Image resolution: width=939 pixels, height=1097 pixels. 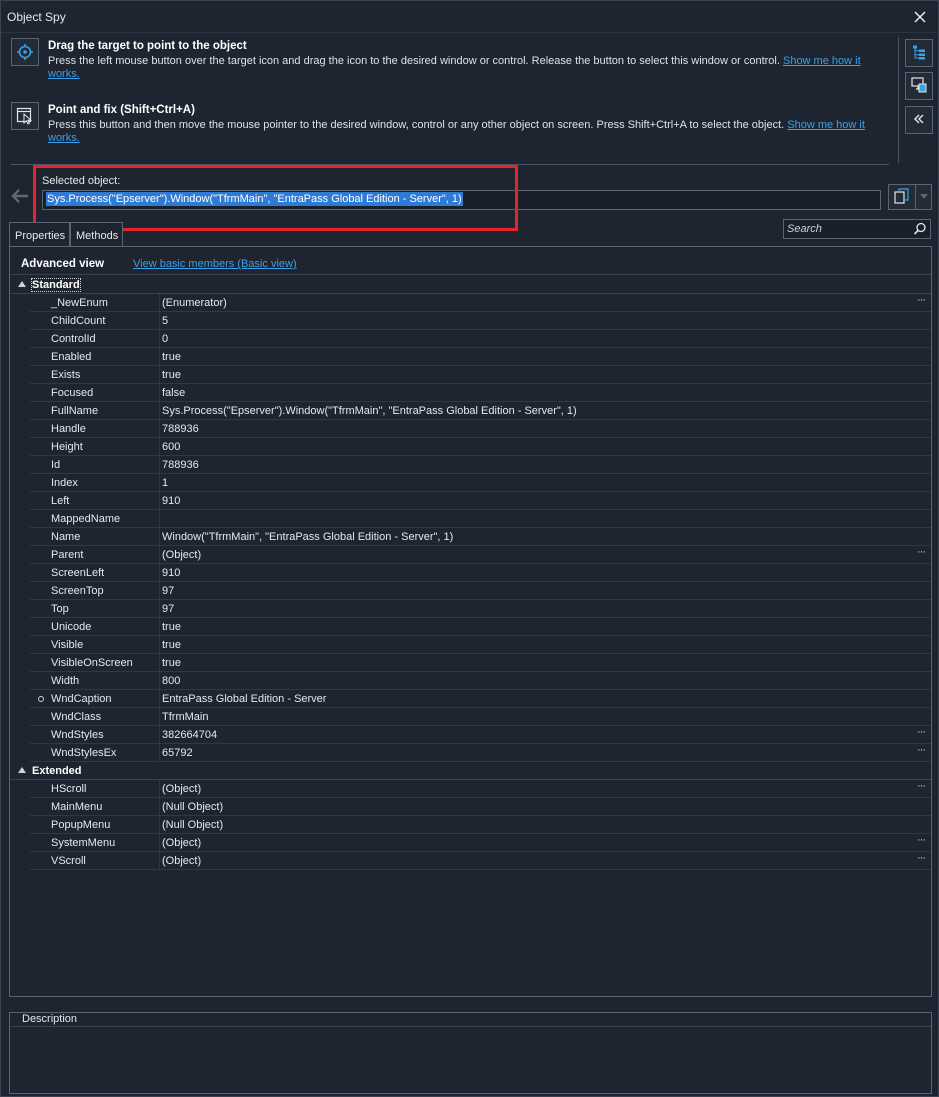 I want to click on property-value: 800, so click(x=536, y=680).